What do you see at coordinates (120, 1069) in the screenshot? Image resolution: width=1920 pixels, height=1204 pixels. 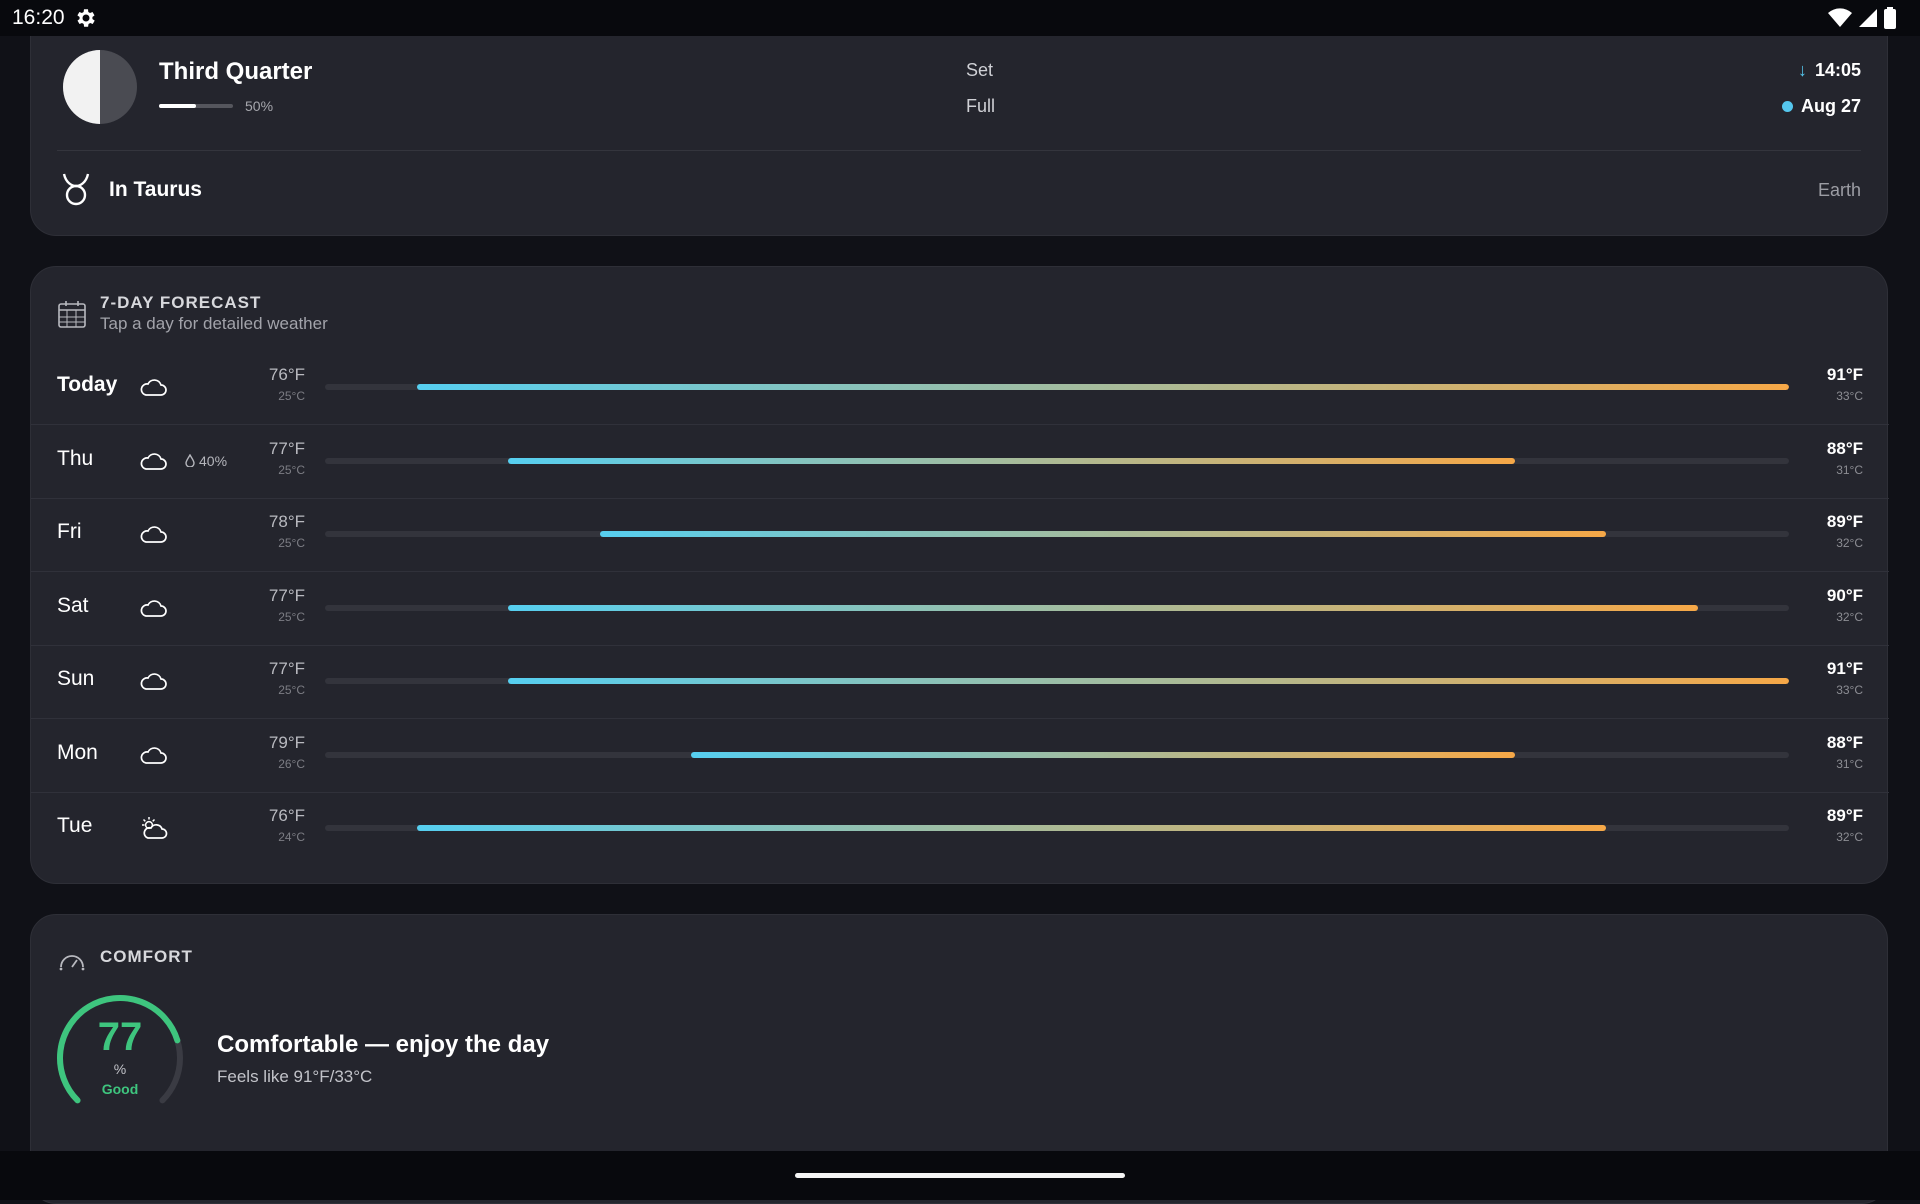 I see `comfort-unit: %` at bounding box center [120, 1069].